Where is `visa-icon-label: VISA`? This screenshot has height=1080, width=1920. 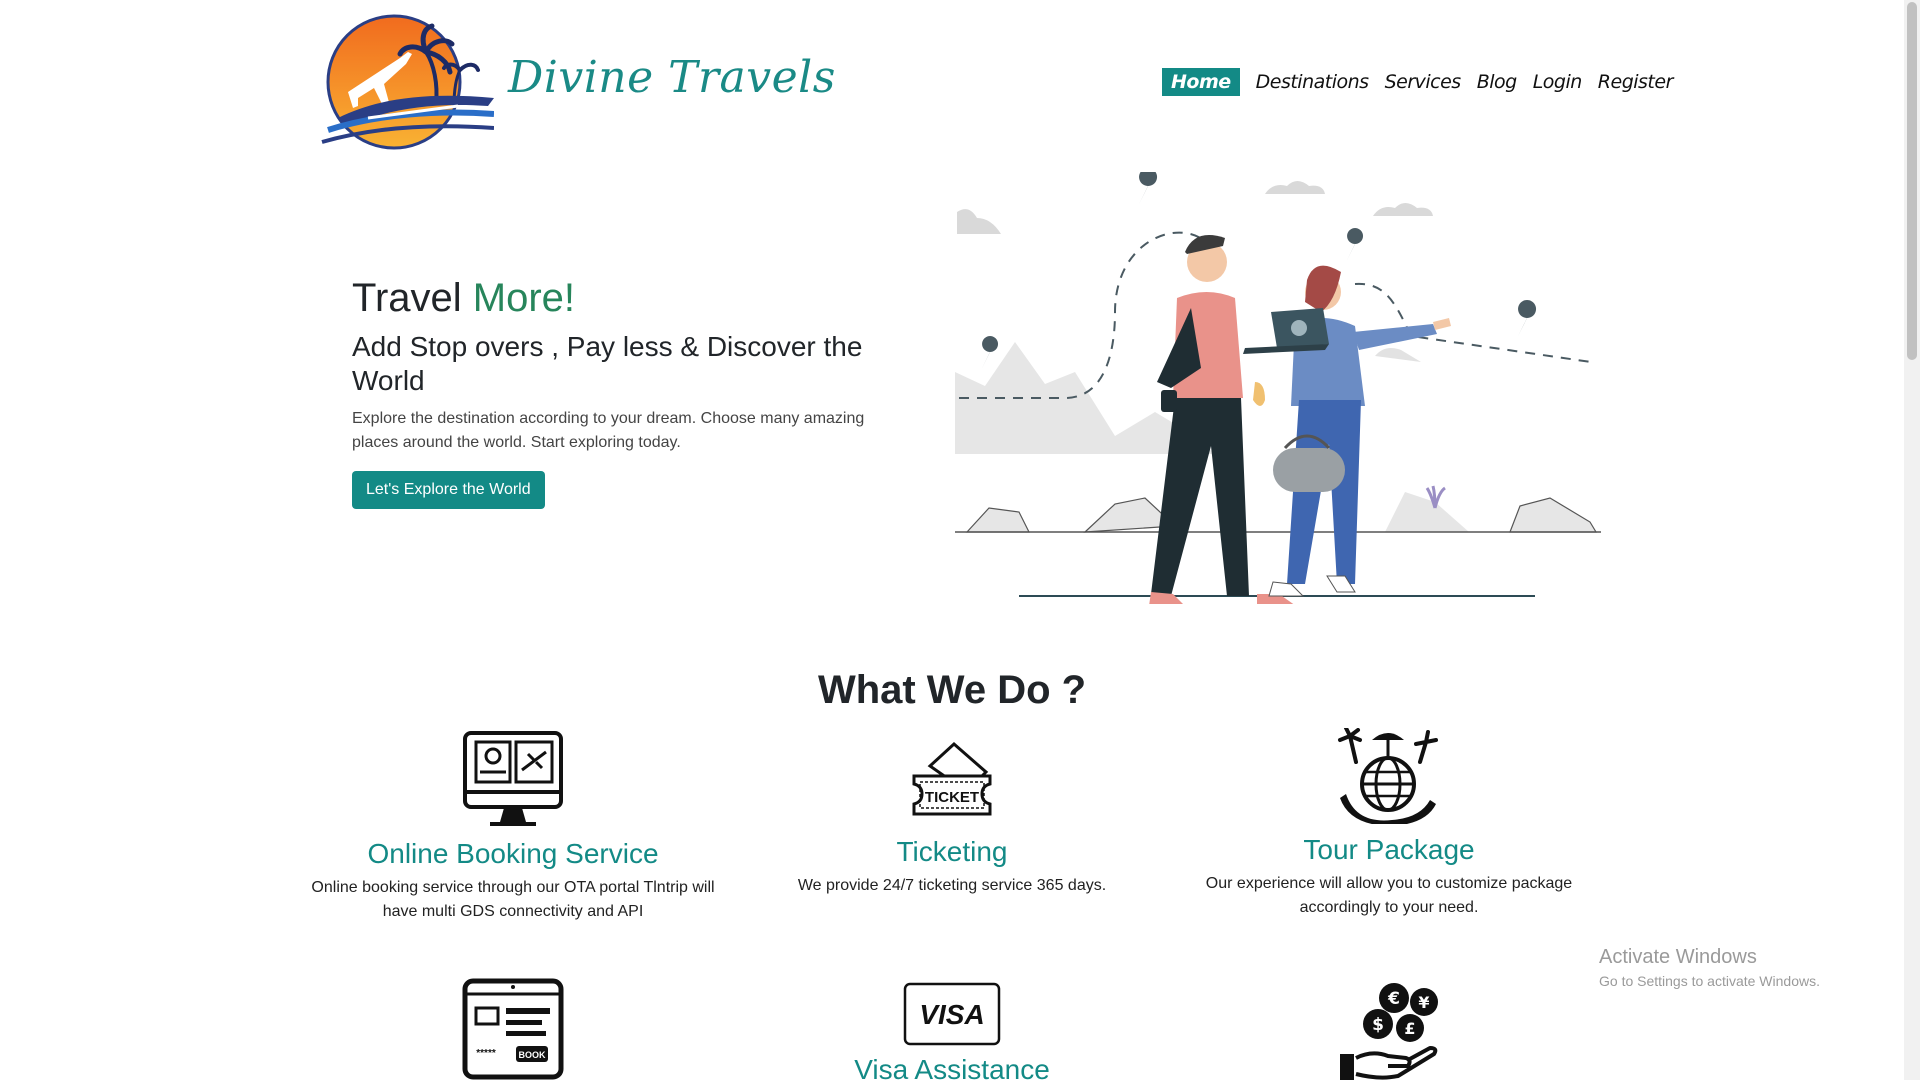
visa-icon-label: VISA is located at coordinates (951, 1014).